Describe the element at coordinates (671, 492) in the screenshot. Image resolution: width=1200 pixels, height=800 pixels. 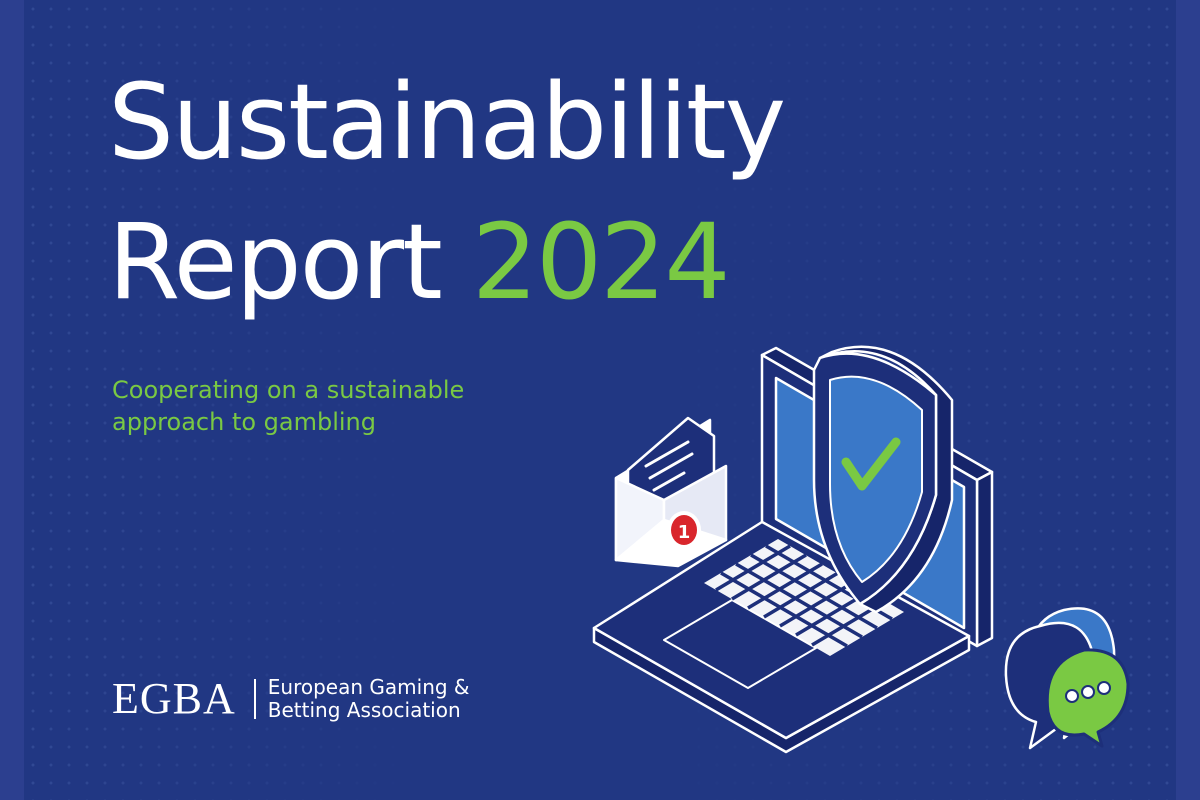
I see `envelope-icon` at that location.